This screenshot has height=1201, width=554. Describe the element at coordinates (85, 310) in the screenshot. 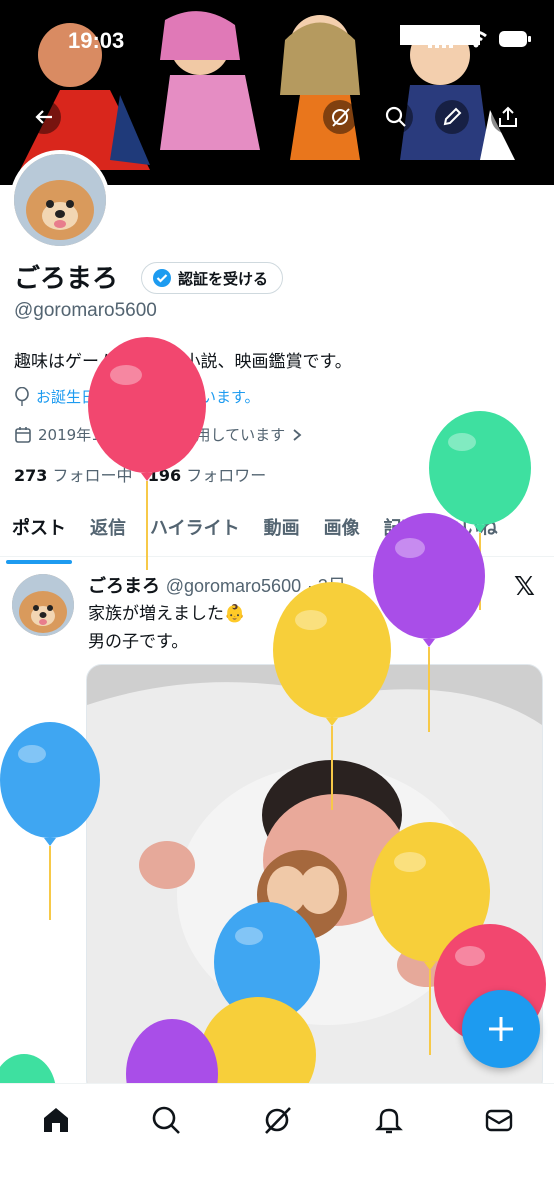

I see `profile-handle: @goromaro5600` at that location.